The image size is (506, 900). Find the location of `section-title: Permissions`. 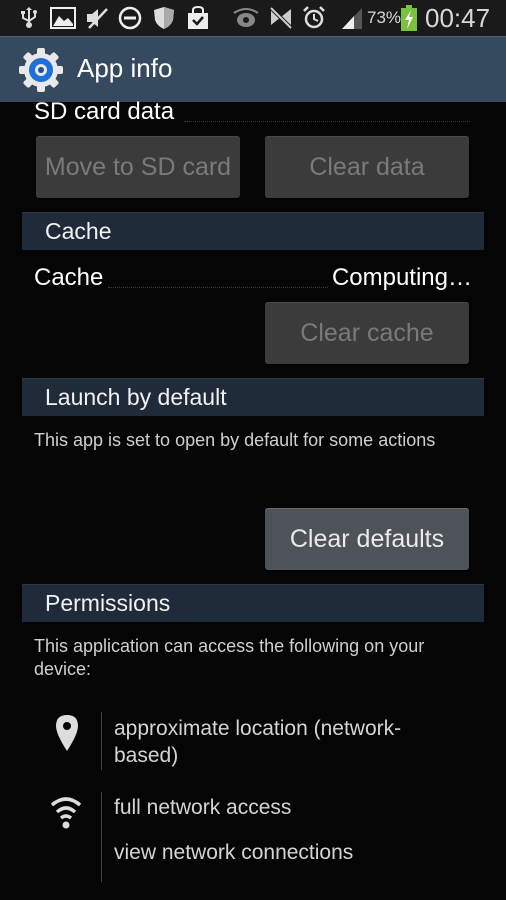

section-title: Permissions is located at coordinates (108, 603).